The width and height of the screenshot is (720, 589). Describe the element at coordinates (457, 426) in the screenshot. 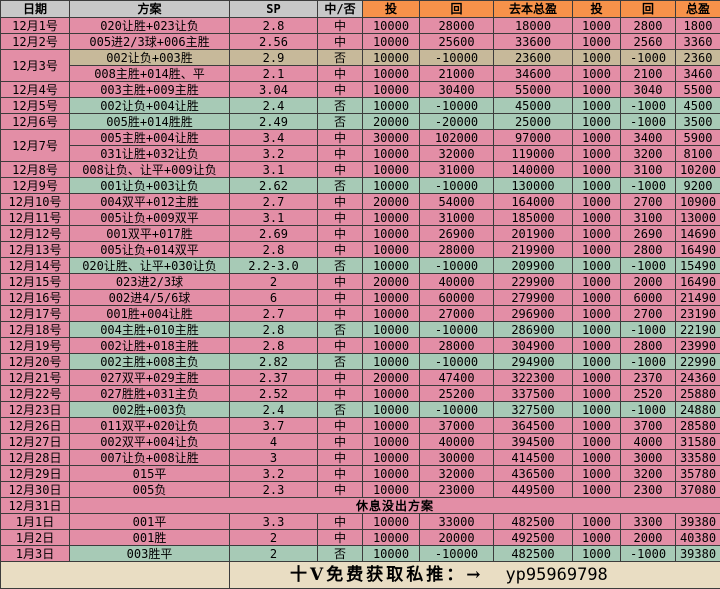

I see `return-cell: 37000` at that location.